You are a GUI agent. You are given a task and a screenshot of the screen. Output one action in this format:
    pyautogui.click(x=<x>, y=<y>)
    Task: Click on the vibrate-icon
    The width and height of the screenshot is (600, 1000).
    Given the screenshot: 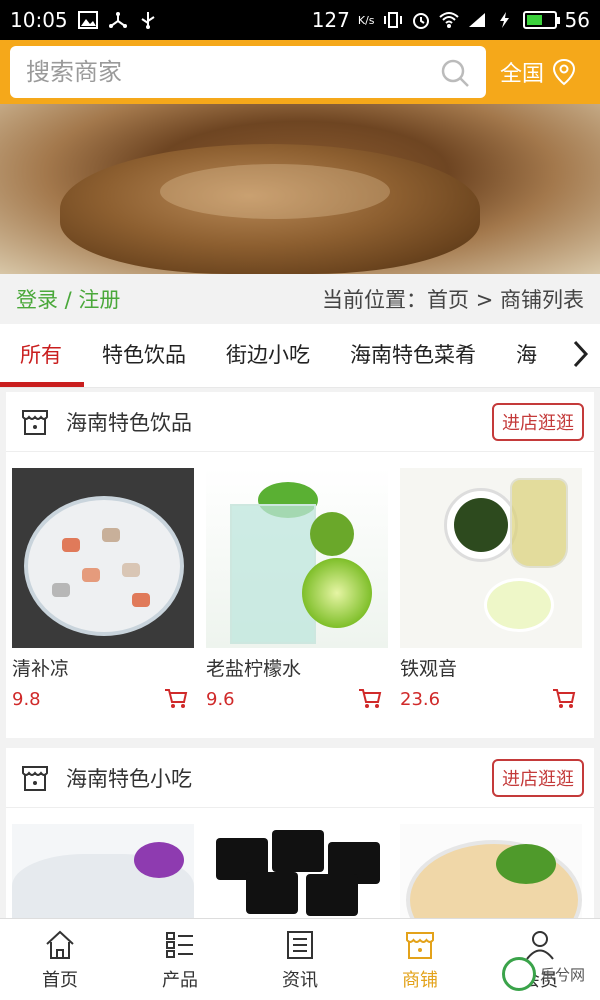 What is the action you would take?
    pyautogui.click(x=392, y=20)
    